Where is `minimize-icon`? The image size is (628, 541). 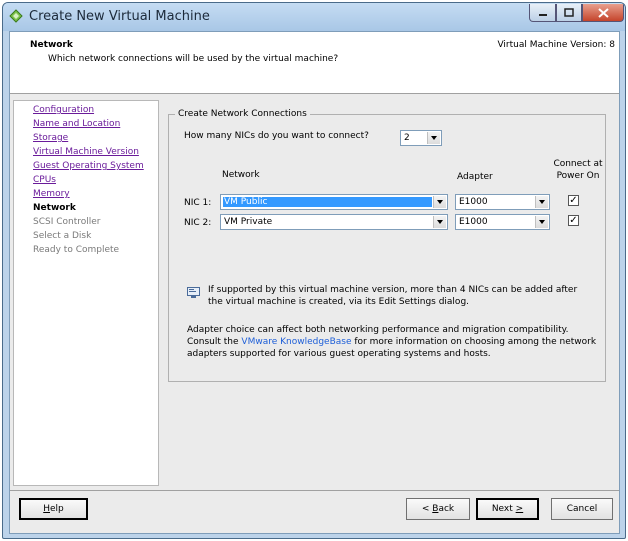
minimize-icon is located at coordinates (542, 14).